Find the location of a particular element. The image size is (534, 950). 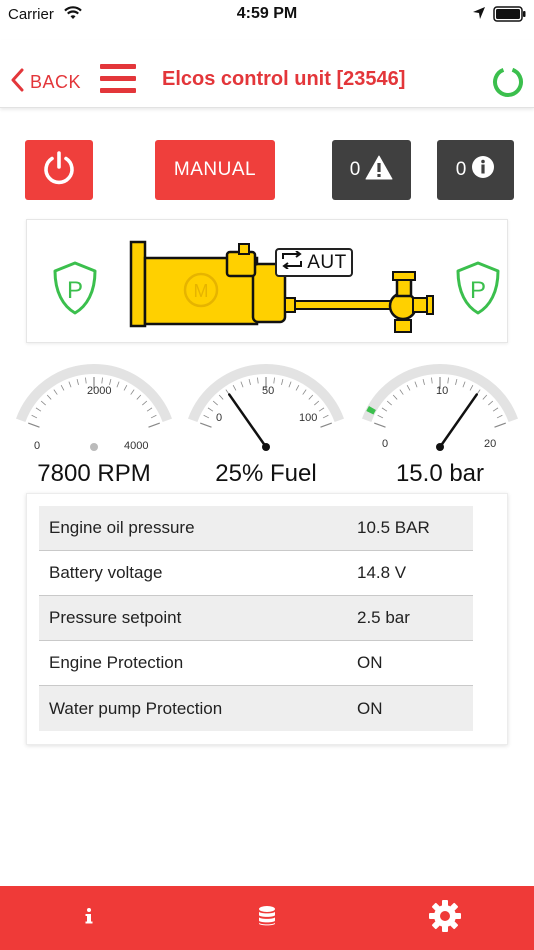

power-icon is located at coordinates (59, 170).